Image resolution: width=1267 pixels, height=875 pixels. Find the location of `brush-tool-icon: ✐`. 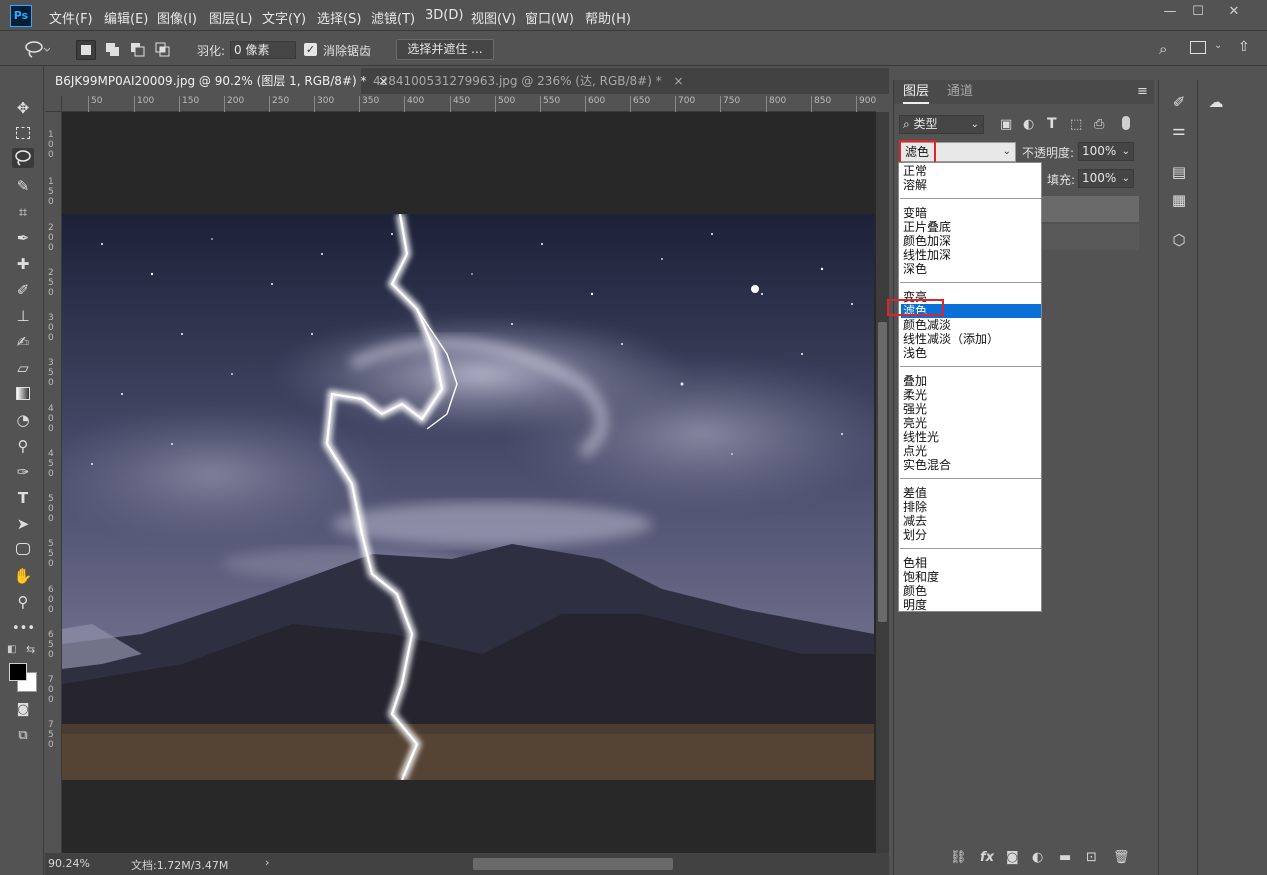

brush-tool-icon: ✐ is located at coordinates (23, 290).